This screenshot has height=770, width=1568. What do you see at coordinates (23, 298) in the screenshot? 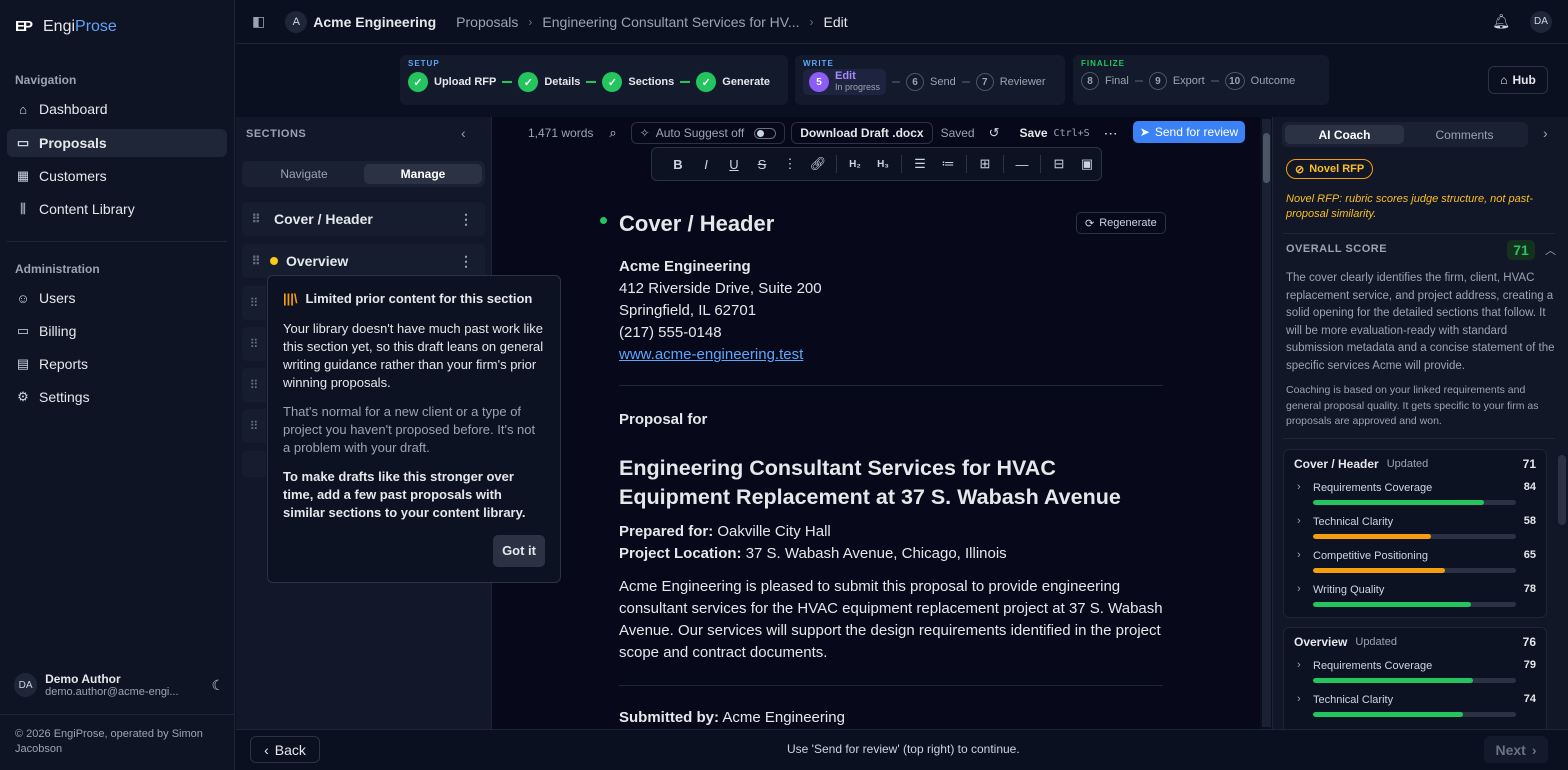
I see `users-icon: ☺` at bounding box center [23, 298].